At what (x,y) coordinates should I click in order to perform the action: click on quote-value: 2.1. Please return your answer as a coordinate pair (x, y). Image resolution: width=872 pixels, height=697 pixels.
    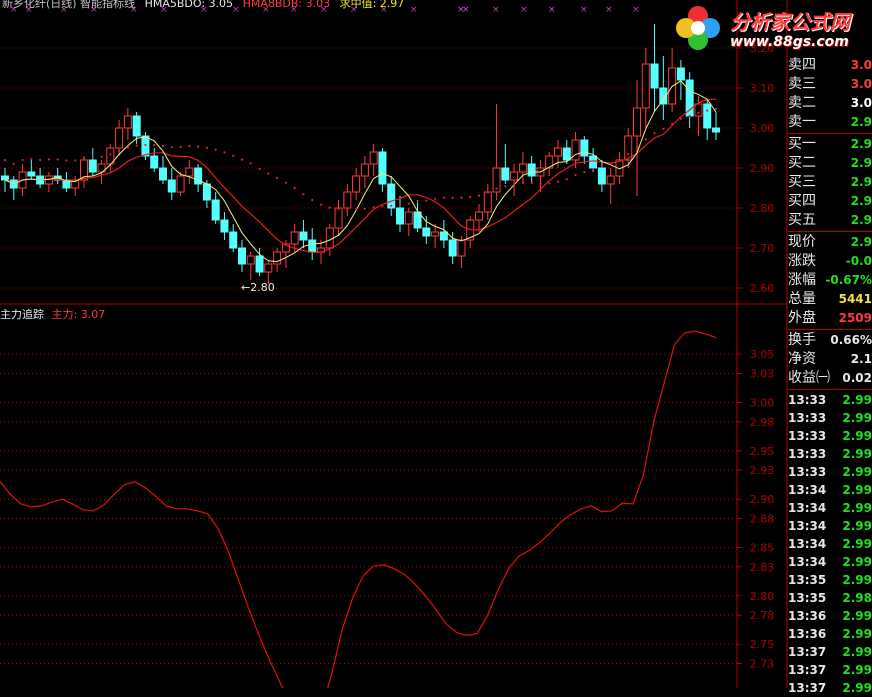
    Looking at the image, I should click on (861, 359).